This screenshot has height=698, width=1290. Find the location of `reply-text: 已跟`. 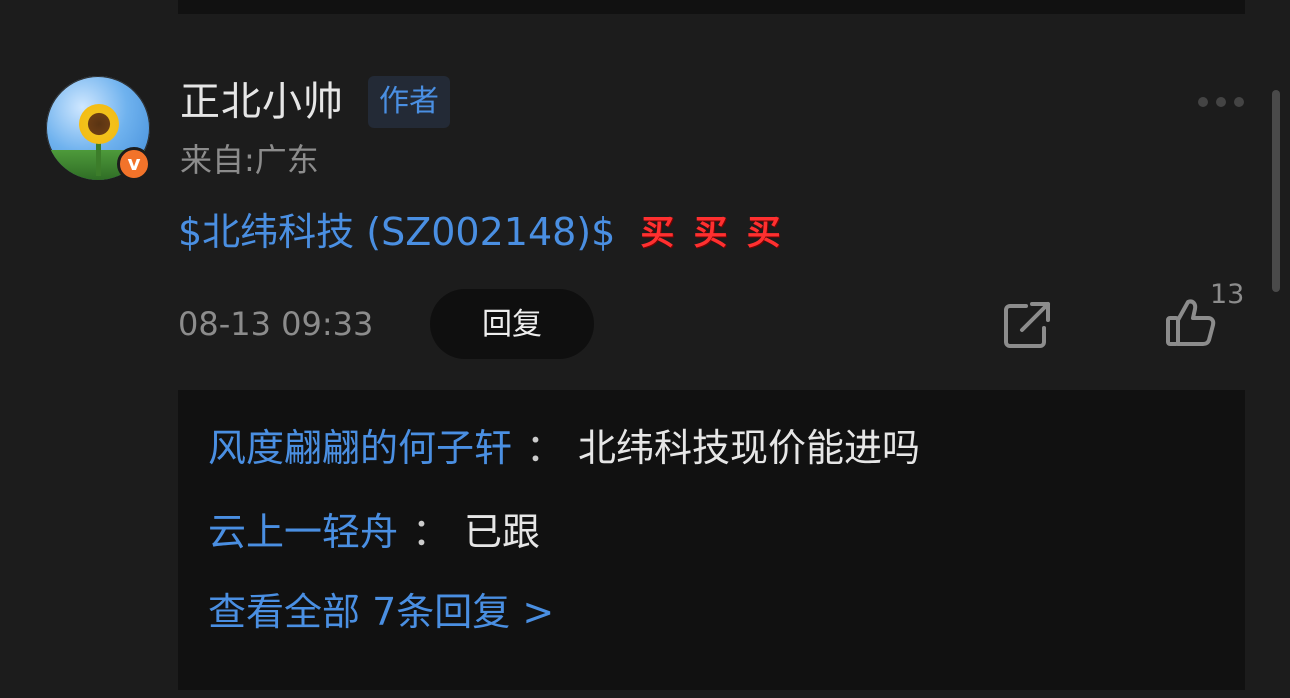

reply-text: 已跟 is located at coordinates (502, 532).